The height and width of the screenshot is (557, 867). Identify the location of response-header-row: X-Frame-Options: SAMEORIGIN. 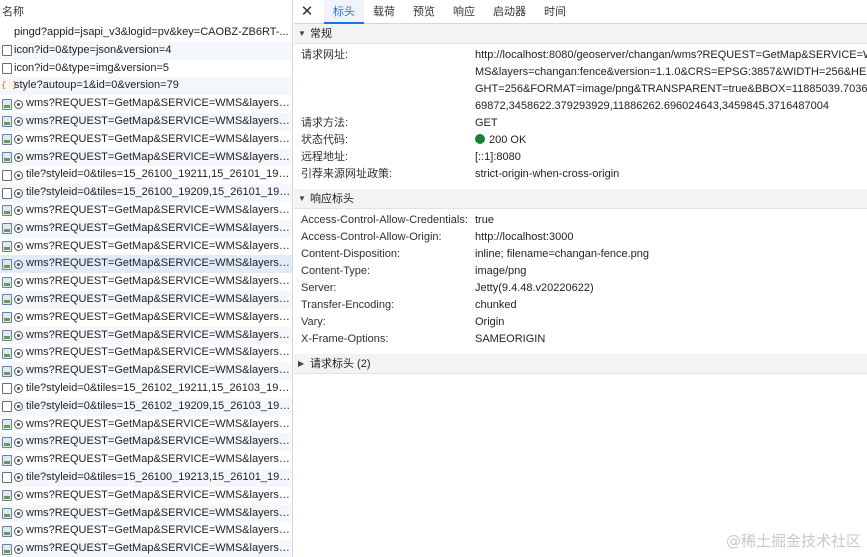
(580, 339).